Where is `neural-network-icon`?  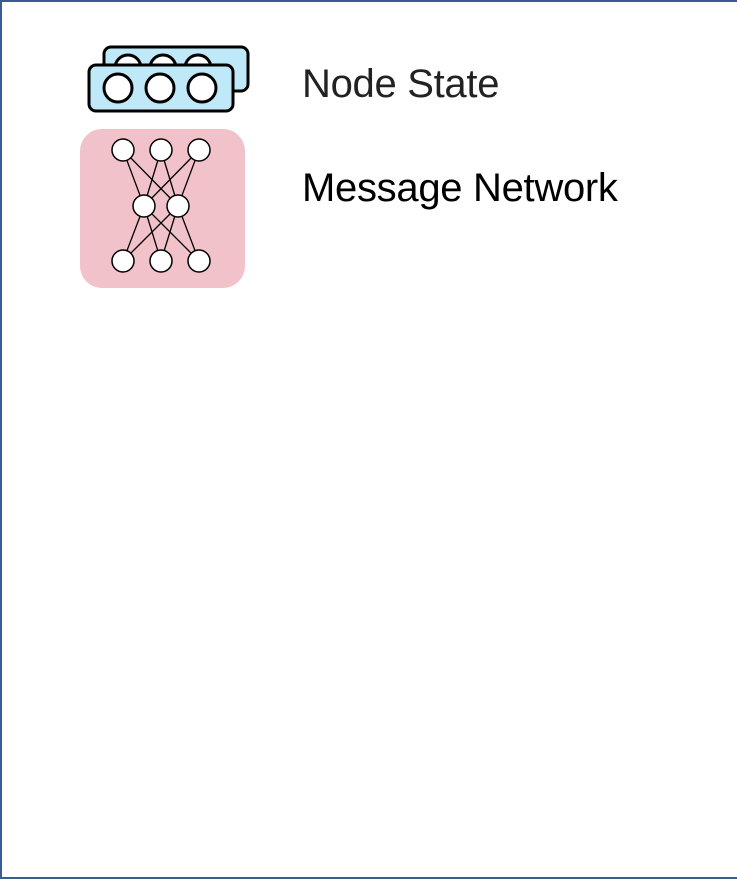
neural-network-icon is located at coordinates (163, 209).